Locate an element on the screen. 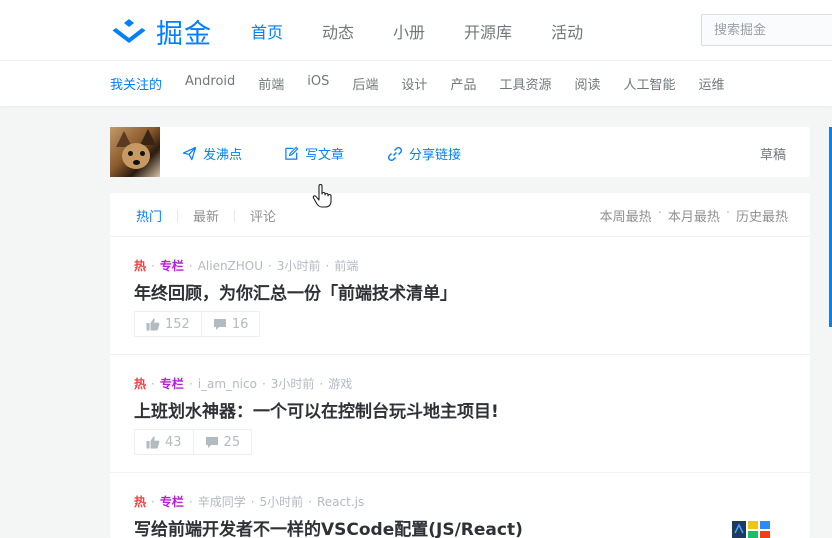  share-link-button: 分享链接 is located at coordinates (424, 153).